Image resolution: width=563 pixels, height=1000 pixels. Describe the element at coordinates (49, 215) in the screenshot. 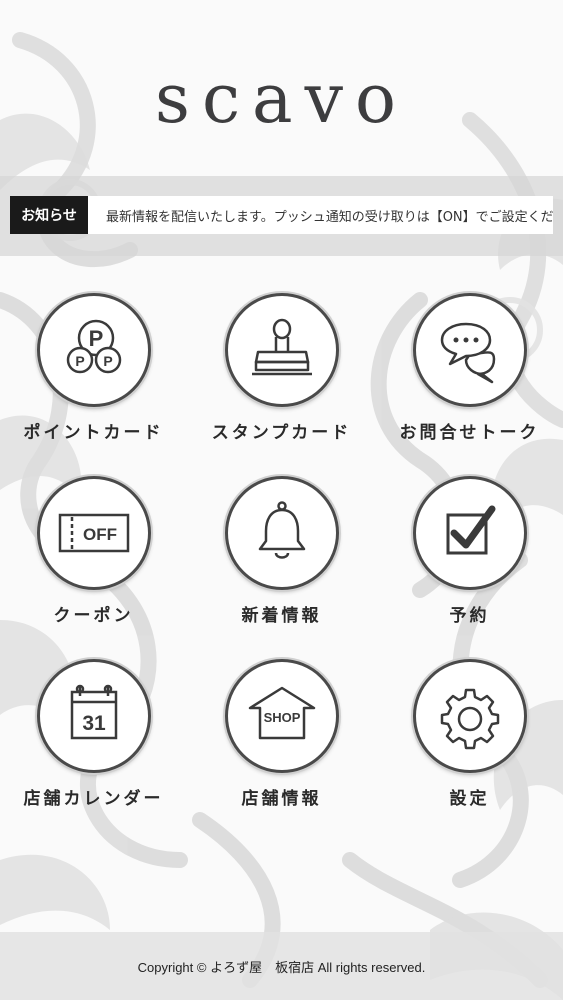

I see `notice-label: お知らせ` at that location.